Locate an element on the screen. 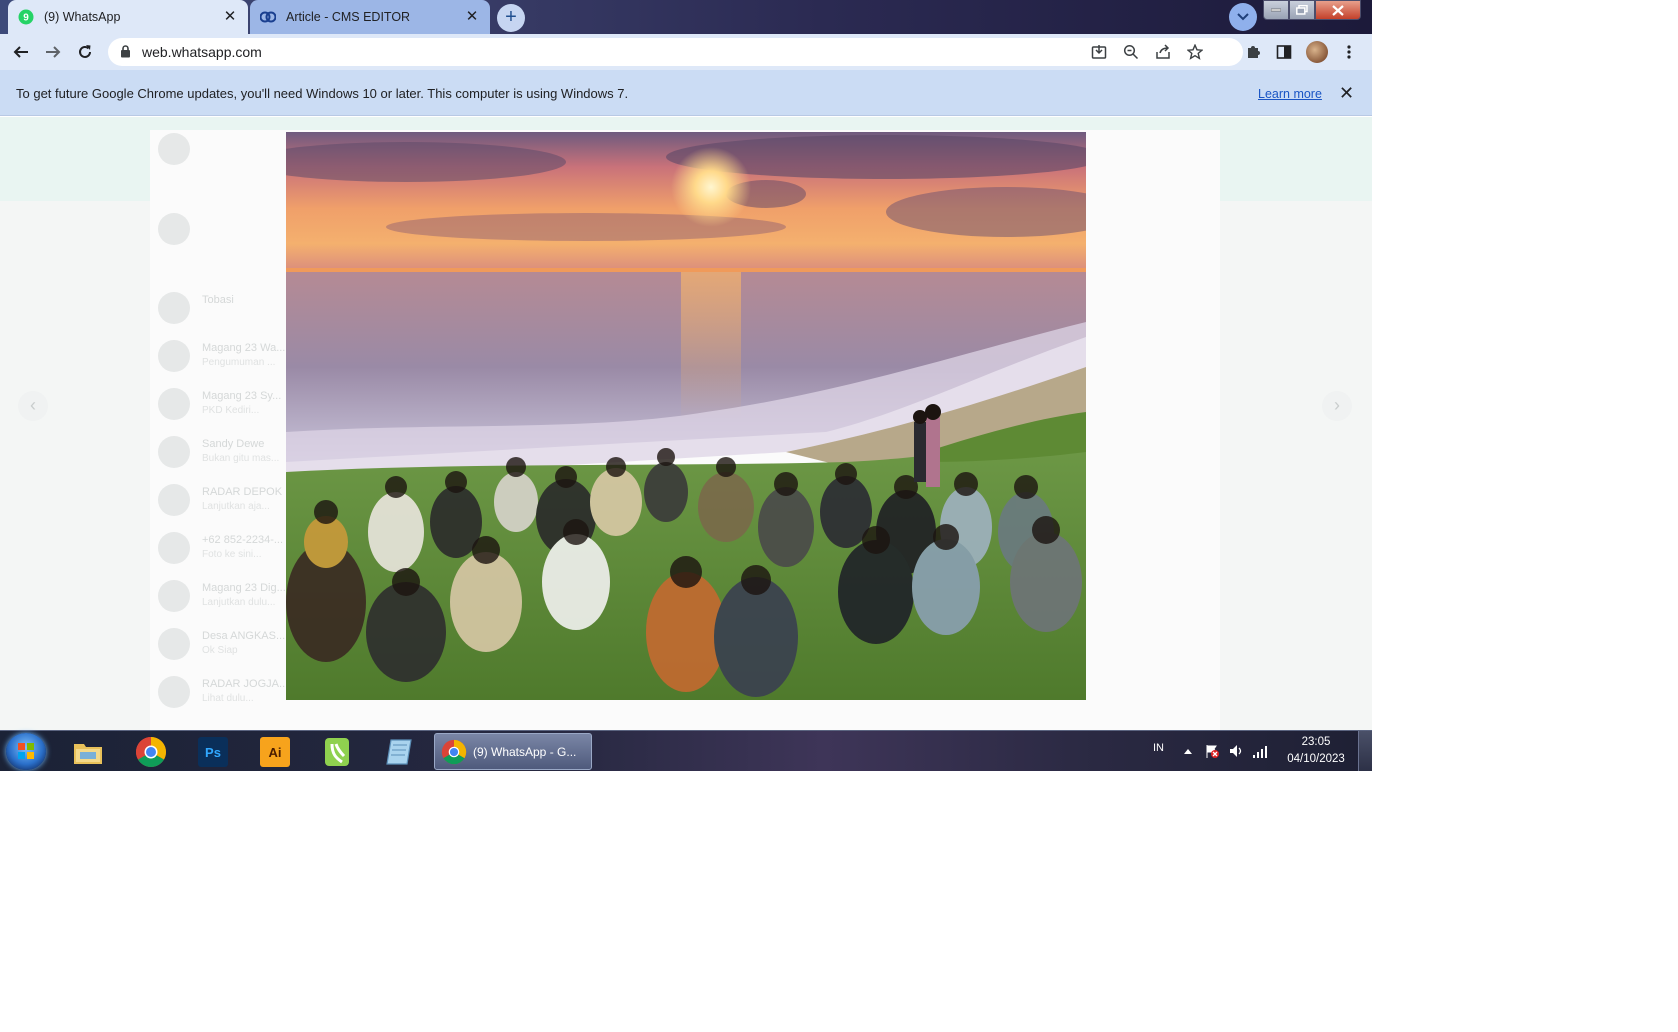 The image size is (1678, 1032). close-window-button is located at coordinates (1338, 10).